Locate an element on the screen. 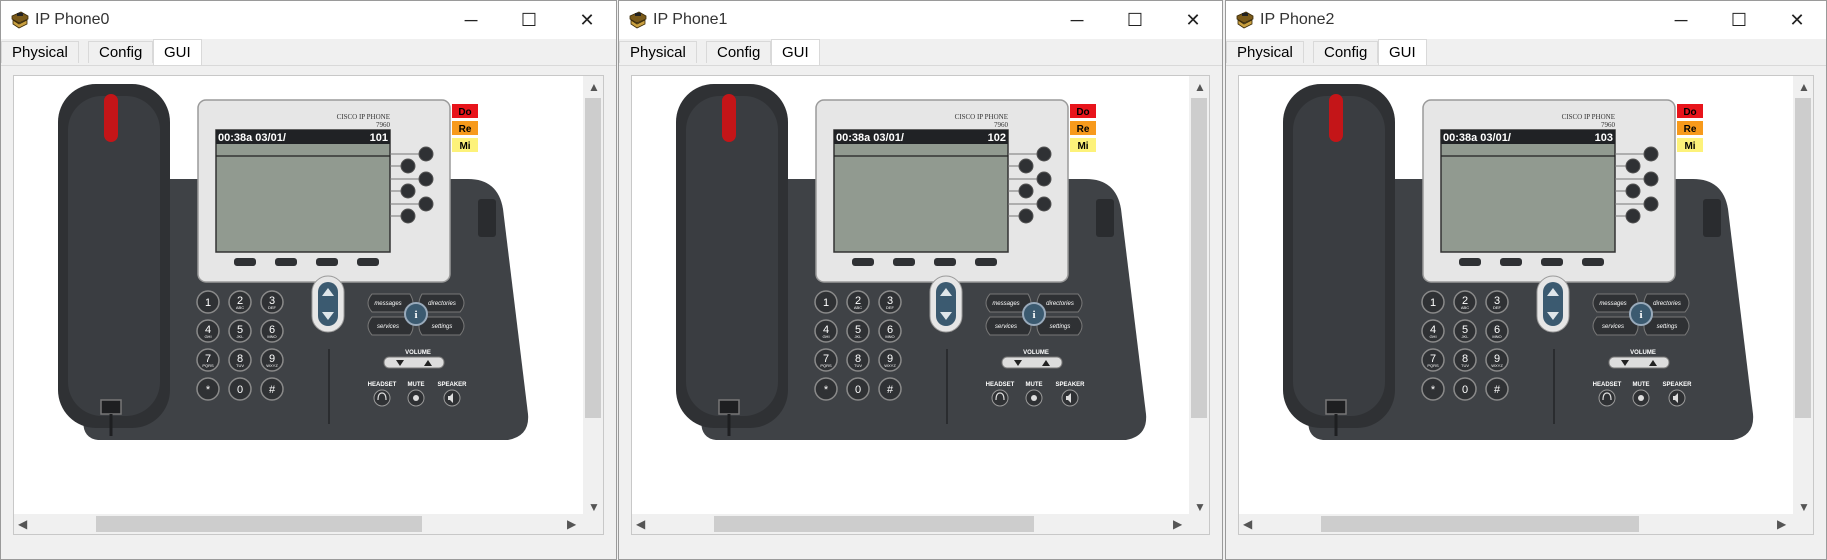 This screenshot has width=1827, height=560. key-letters: ABC is located at coordinates (240, 307).